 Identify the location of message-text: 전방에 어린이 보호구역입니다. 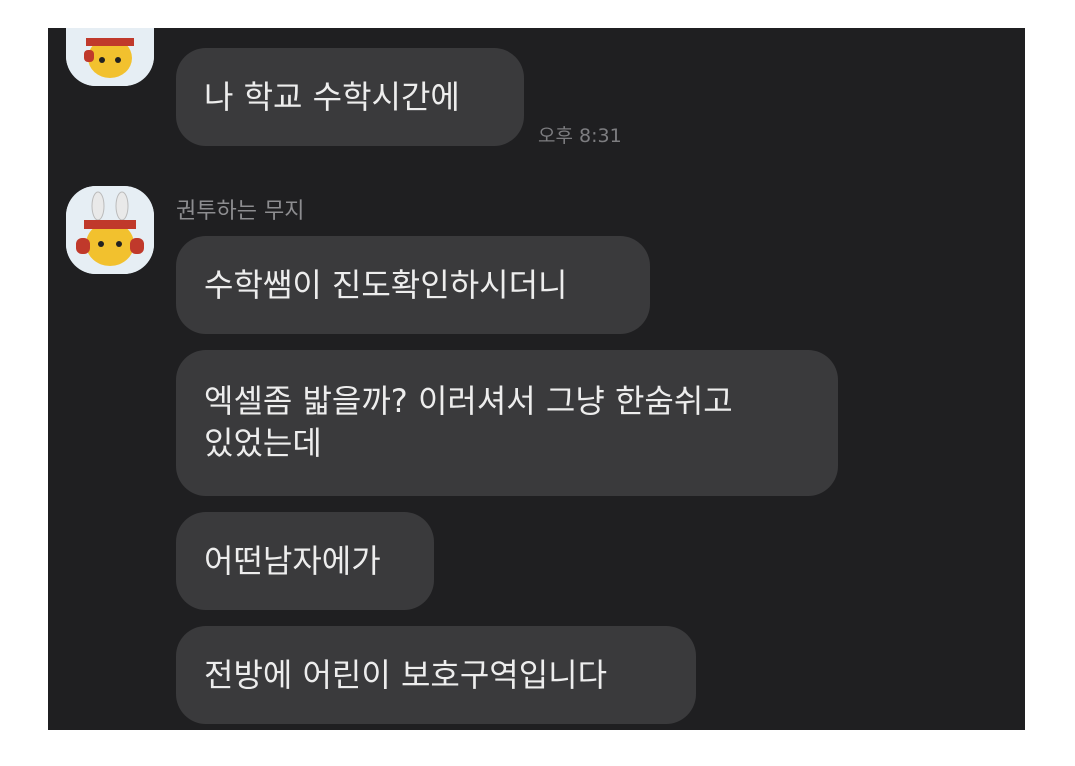
(406, 675).